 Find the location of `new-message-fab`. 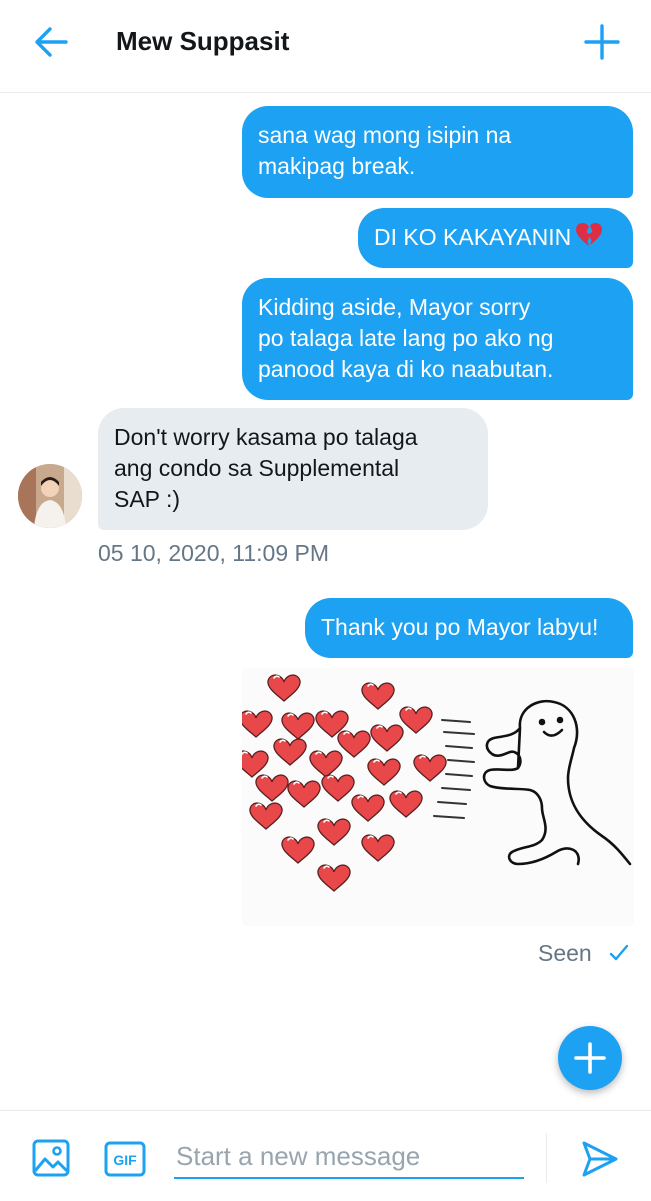

new-message-fab is located at coordinates (590, 1058).